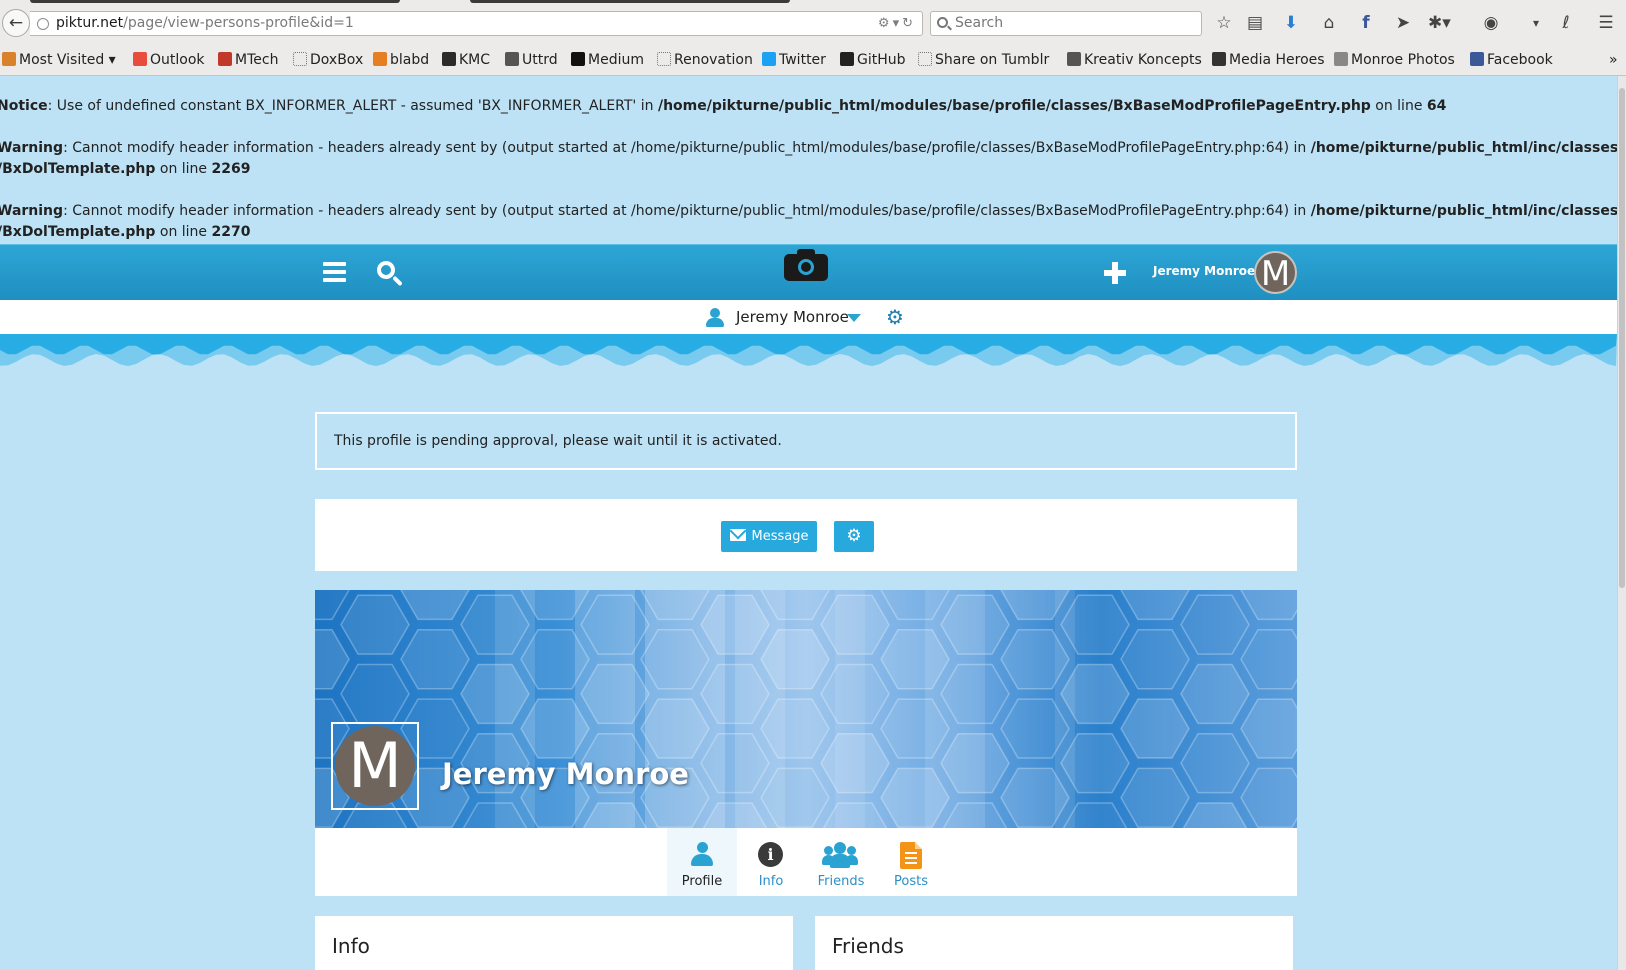 The width and height of the screenshot is (1626, 970). Describe the element at coordinates (1366, 23) in the screenshot. I see `facebook-toolbar-icon: f` at that location.